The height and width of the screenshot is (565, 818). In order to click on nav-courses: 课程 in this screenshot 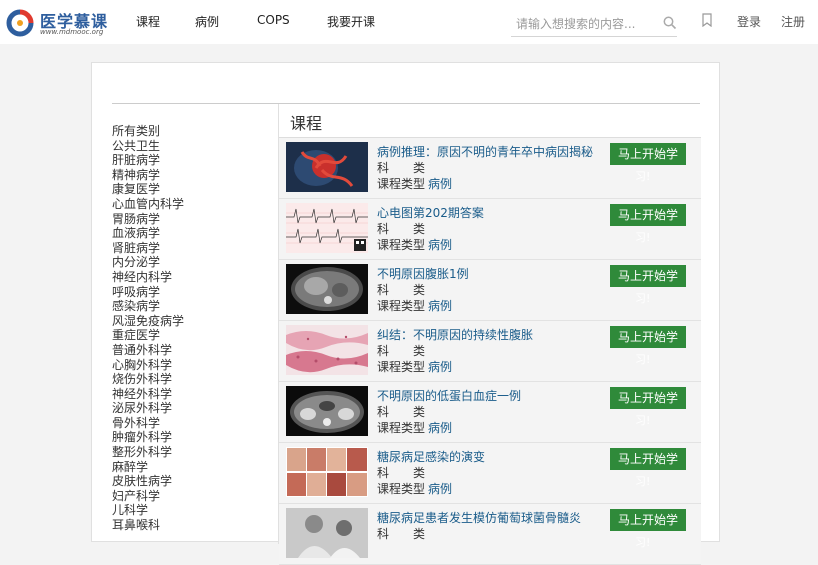, I will do `click(148, 21)`.